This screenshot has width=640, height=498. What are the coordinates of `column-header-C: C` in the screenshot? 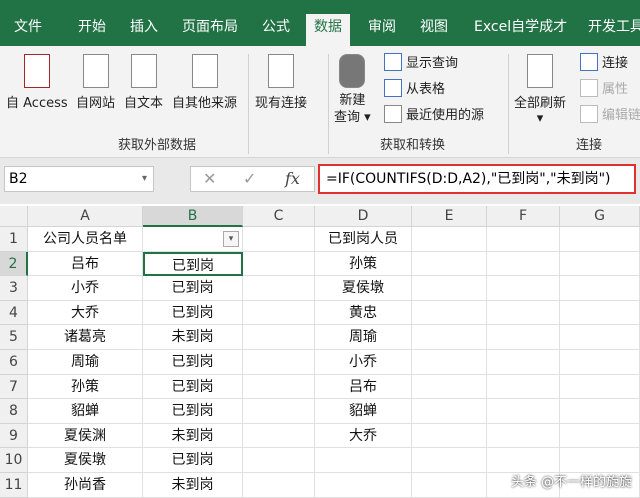 It's located at (279, 216).